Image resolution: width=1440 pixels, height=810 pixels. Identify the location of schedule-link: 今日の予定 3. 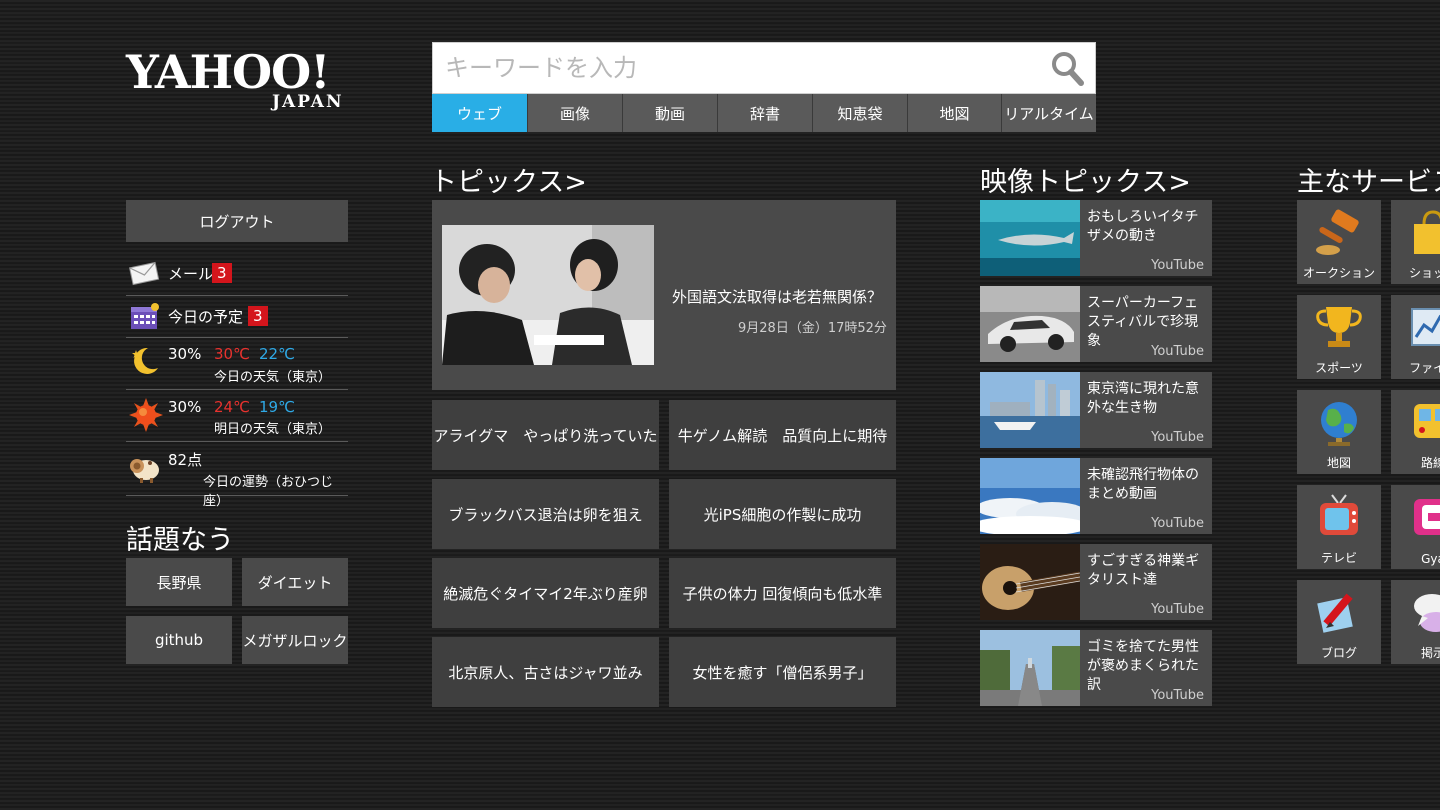
(237, 317).